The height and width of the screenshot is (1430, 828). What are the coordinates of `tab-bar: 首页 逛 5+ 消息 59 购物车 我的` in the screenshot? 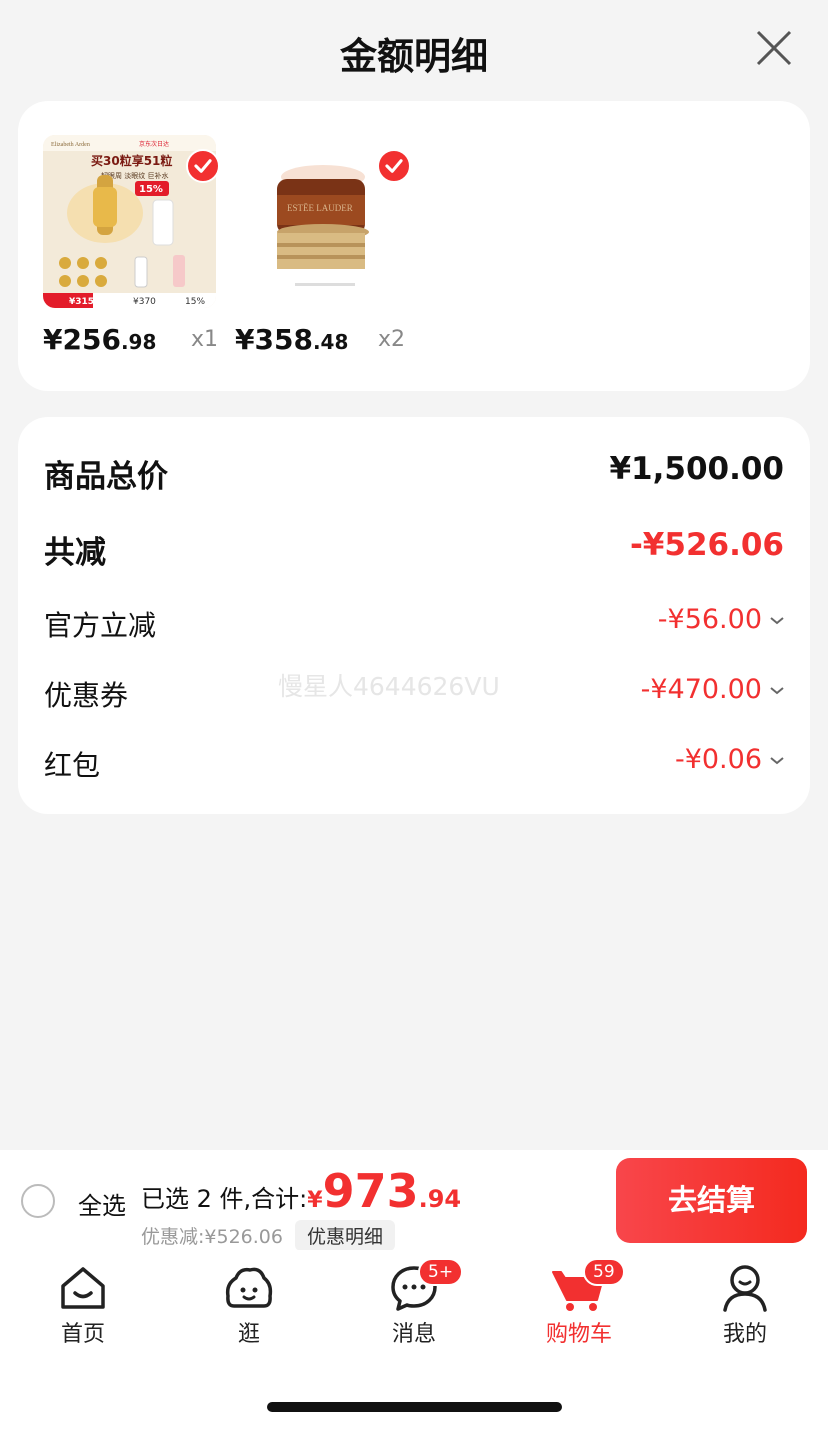 It's located at (414, 1340).